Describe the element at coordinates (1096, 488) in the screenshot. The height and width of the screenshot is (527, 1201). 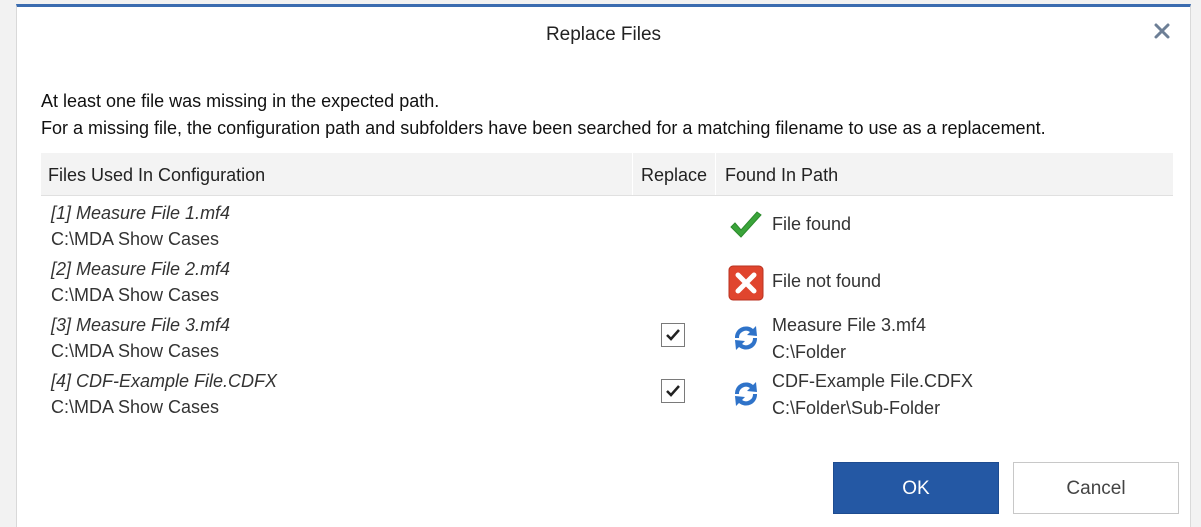
I see `cancel-button: Cancel` at that location.